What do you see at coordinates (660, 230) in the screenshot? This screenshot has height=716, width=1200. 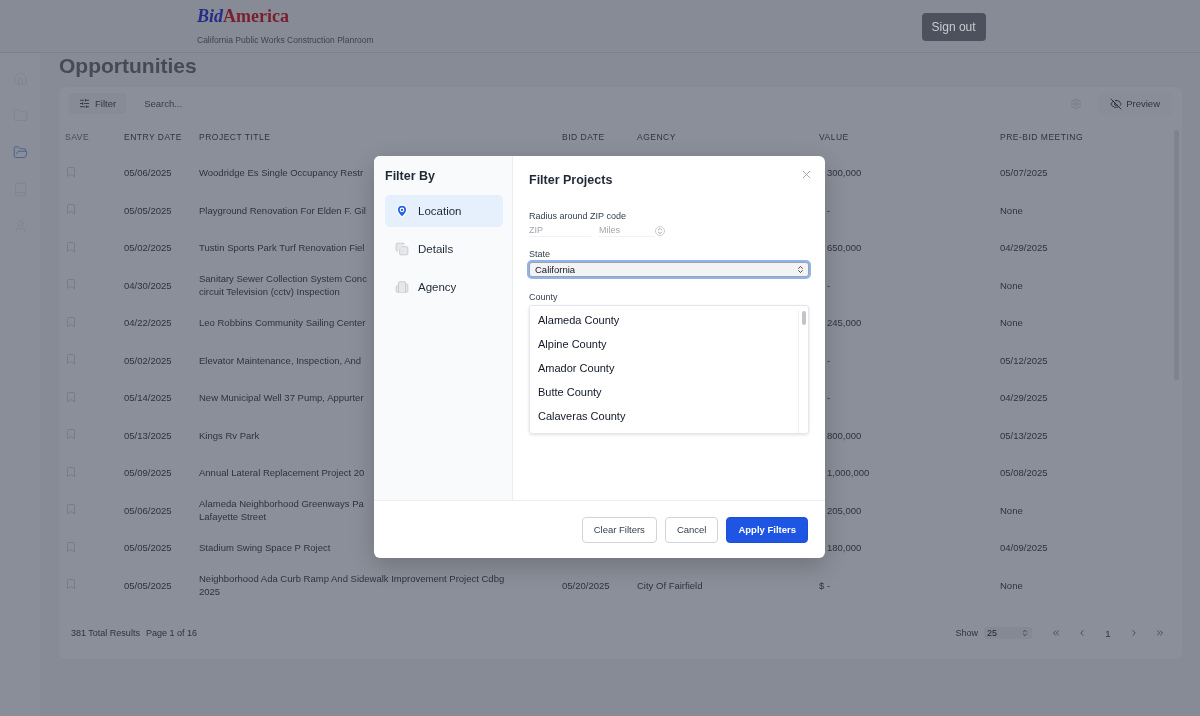 I see `spinner-icon` at bounding box center [660, 230].